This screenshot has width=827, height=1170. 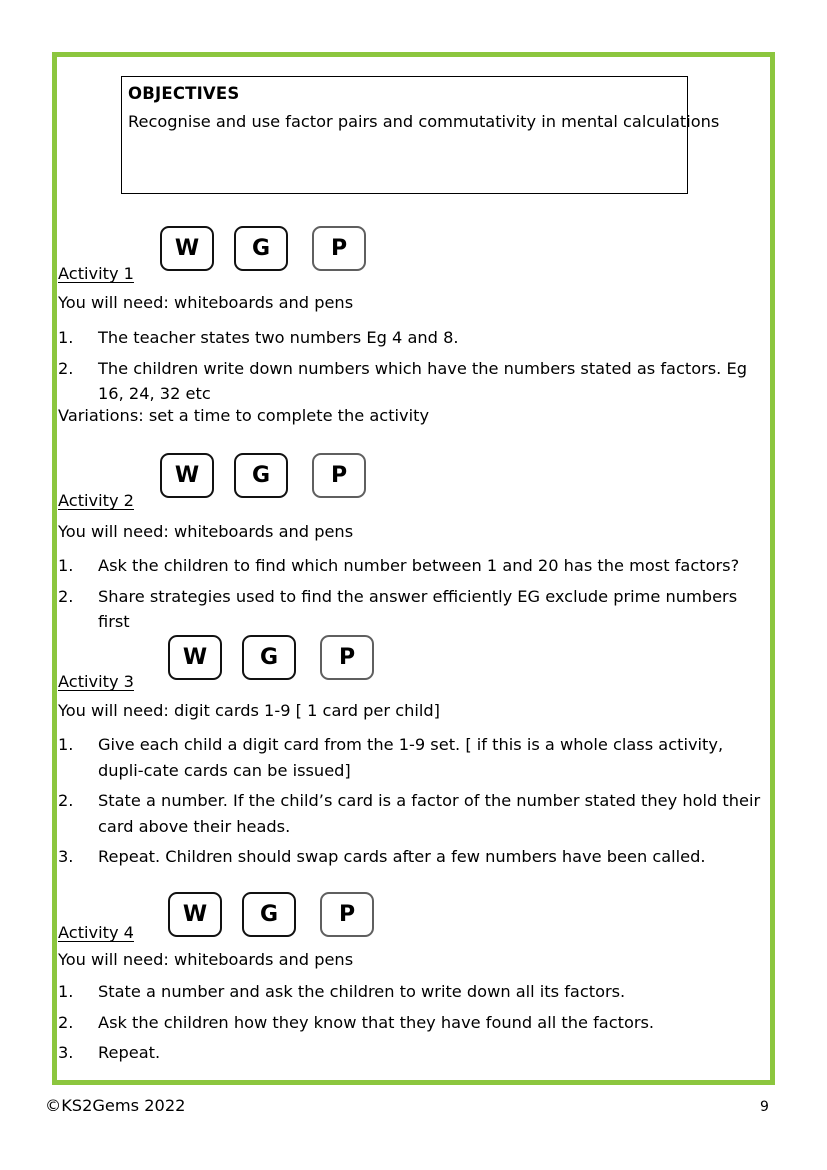 What do you see at coordinates (764, 1107) in the screenshot?
I see `footer-page-number: 9` at bounding box center [764, 1107].